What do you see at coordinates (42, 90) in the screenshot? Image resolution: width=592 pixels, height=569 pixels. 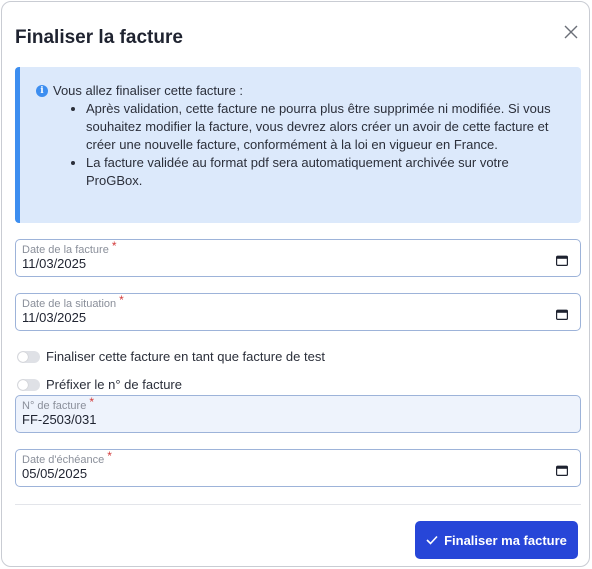 I see `info-icon: i` at bounding box center [42, 90].